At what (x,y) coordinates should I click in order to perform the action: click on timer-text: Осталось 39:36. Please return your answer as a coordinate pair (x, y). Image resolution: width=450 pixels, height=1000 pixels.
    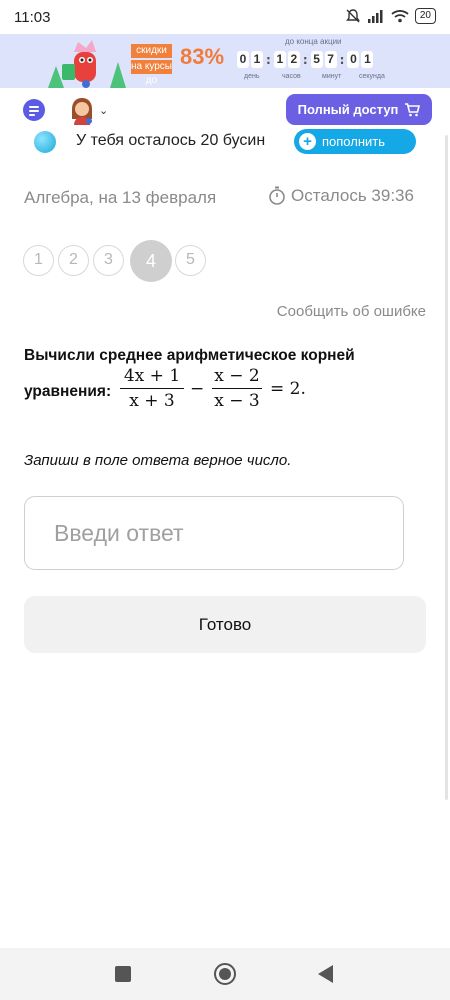
    Looking at the image, I should click on (352, 195).